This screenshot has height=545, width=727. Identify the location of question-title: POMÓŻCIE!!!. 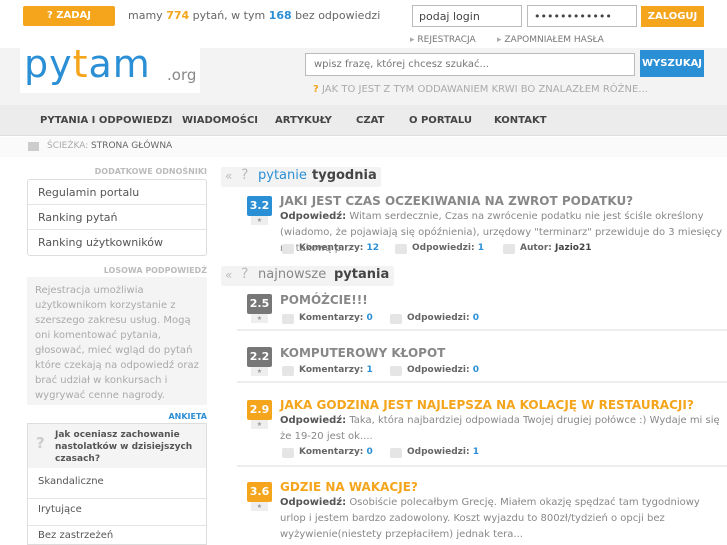
(324, 300).